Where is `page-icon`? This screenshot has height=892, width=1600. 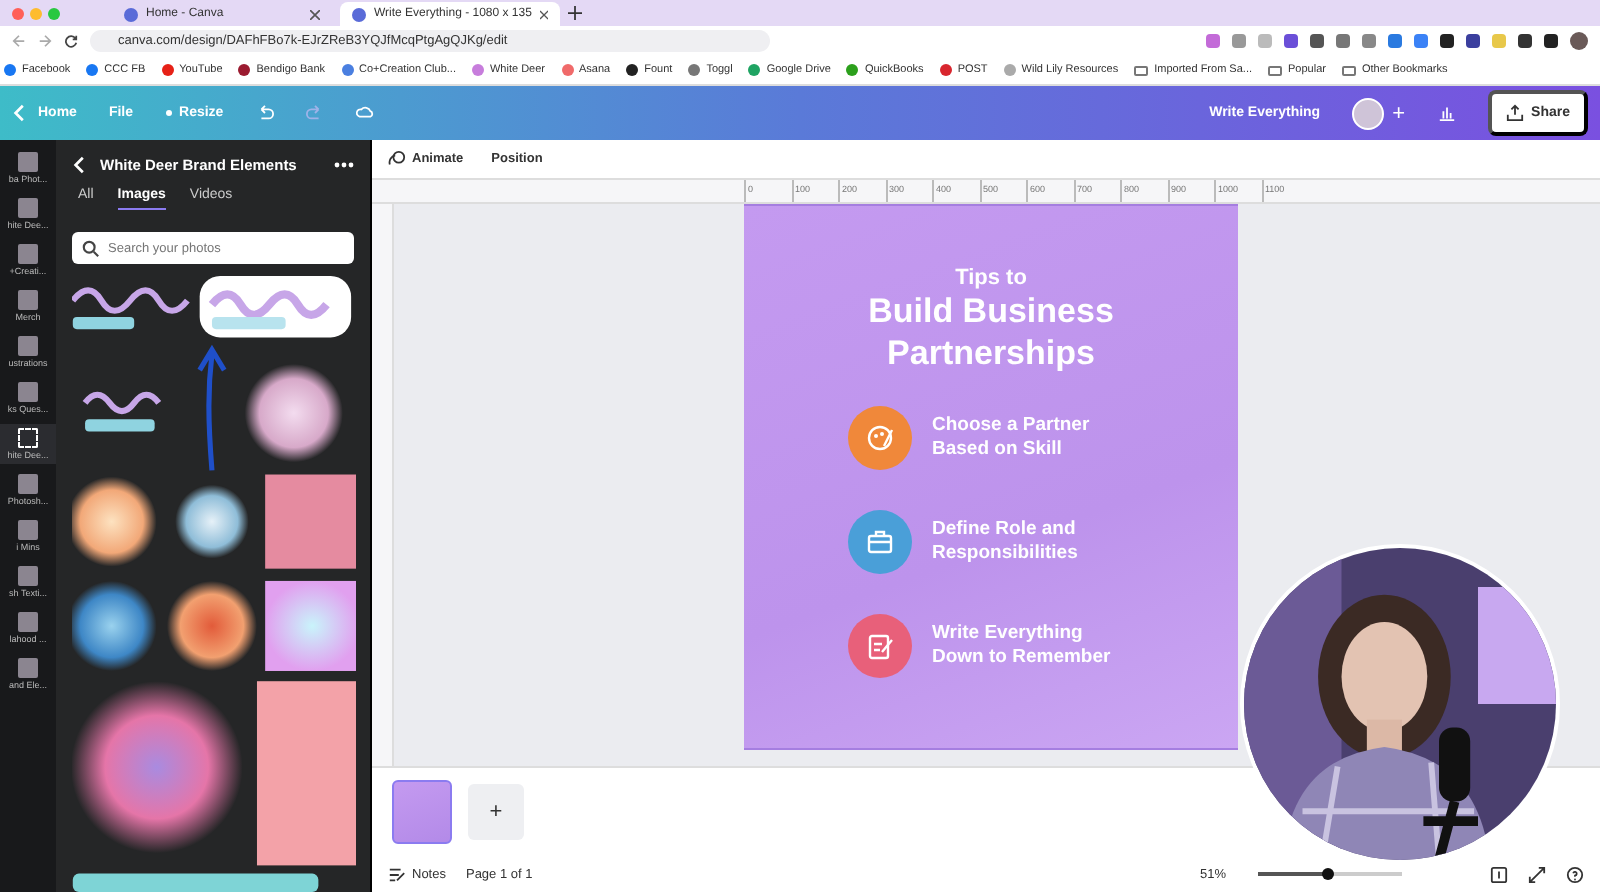
page-icon is located at coordinates (1499, 874).